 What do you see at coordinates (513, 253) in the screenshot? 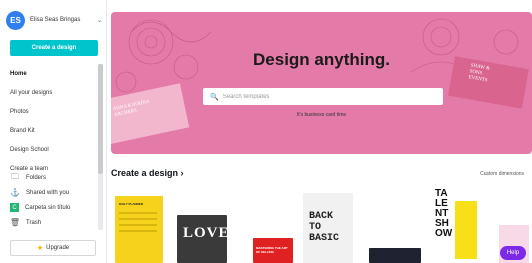
I see `help-button: Help` at bounding box center [513, 253].